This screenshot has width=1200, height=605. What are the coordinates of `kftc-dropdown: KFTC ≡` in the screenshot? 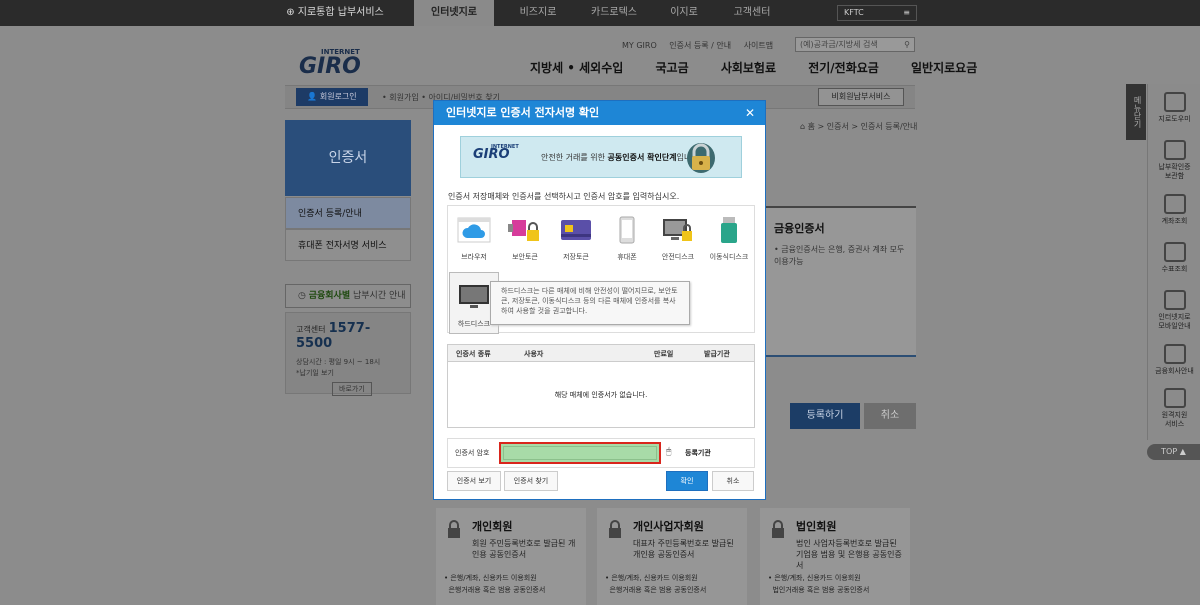 It's located at (877, 13).